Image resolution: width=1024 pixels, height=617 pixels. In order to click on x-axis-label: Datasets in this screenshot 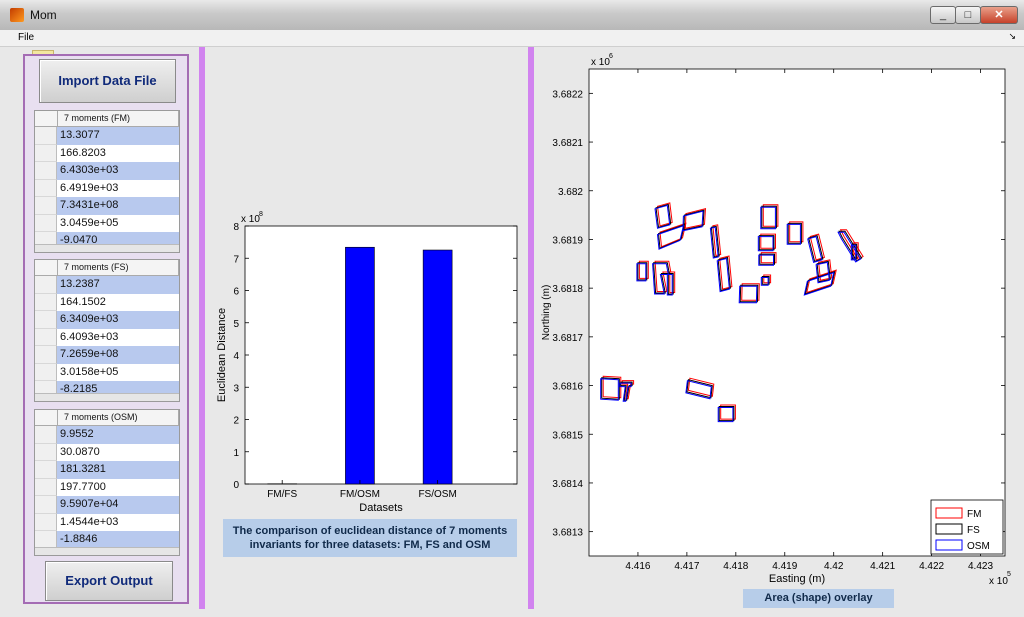, I will do `click(381, 508)`.